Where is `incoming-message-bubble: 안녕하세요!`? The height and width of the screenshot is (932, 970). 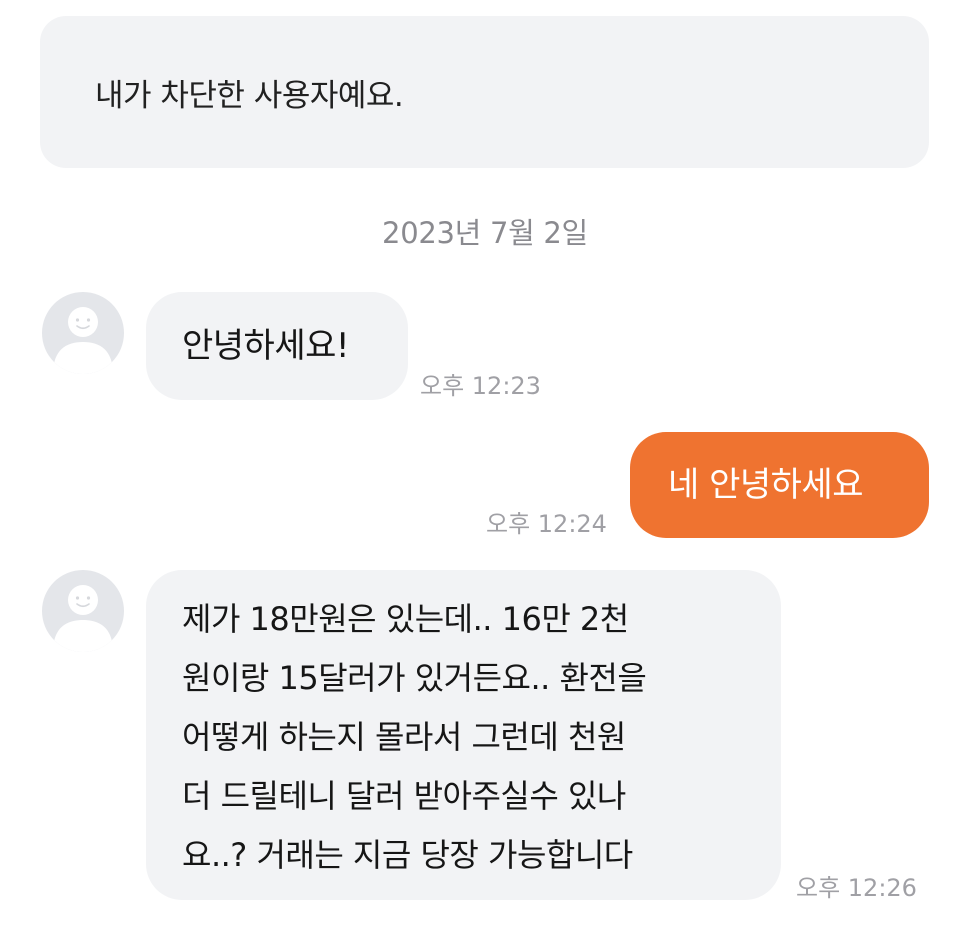
incoming-message-bubble: 안녕하세요! is located at coordinates (277, 346).